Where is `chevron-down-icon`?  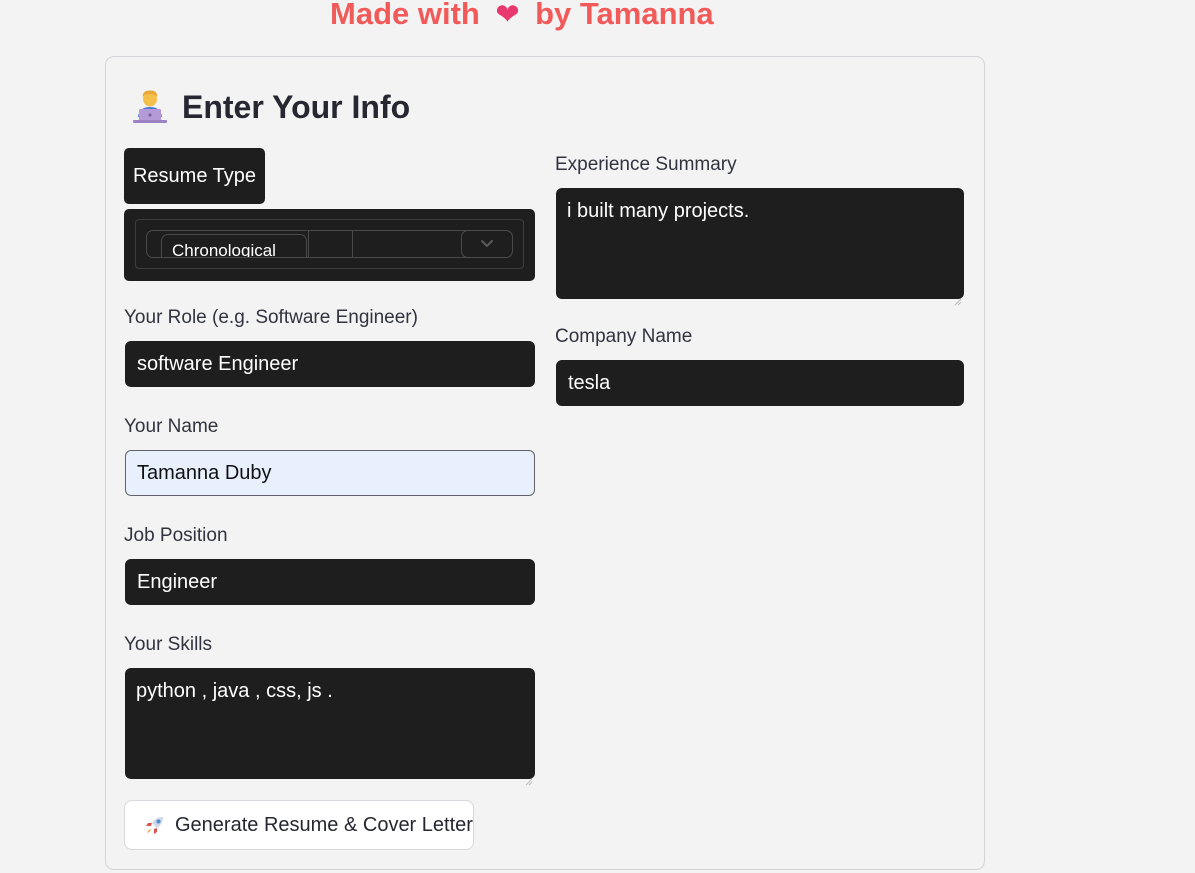
chevron-down-icon is located at coordinates (486, 244).